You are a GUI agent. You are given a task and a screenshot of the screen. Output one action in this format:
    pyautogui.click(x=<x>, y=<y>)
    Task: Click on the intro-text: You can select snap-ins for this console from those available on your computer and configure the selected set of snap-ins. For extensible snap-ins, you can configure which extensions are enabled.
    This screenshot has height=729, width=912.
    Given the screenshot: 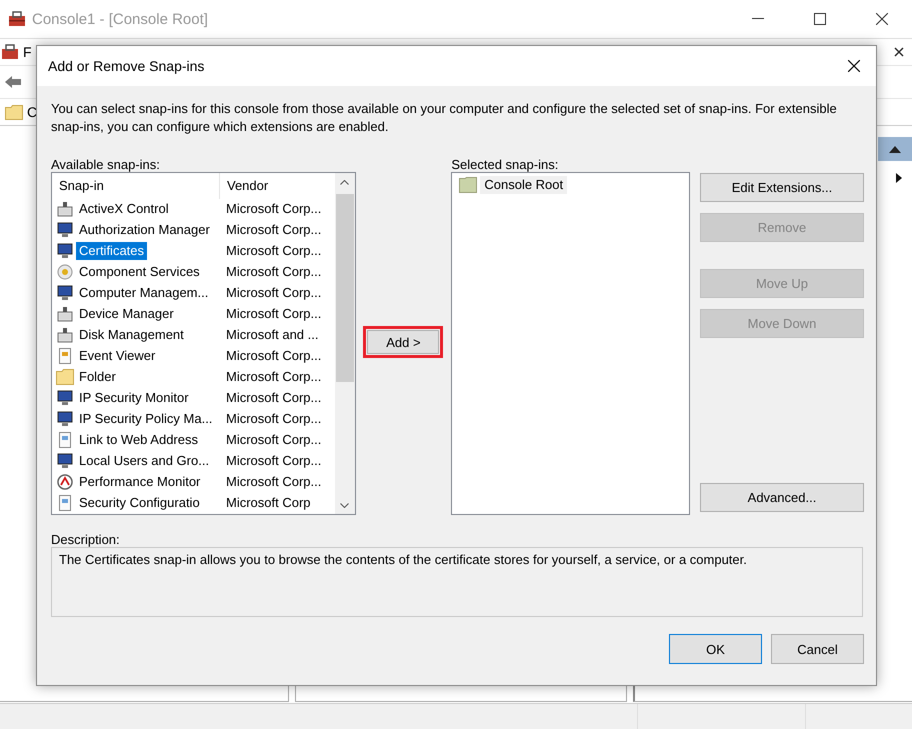 What is the action you would take?
    pyautogui.click(x=444, y=118)
    